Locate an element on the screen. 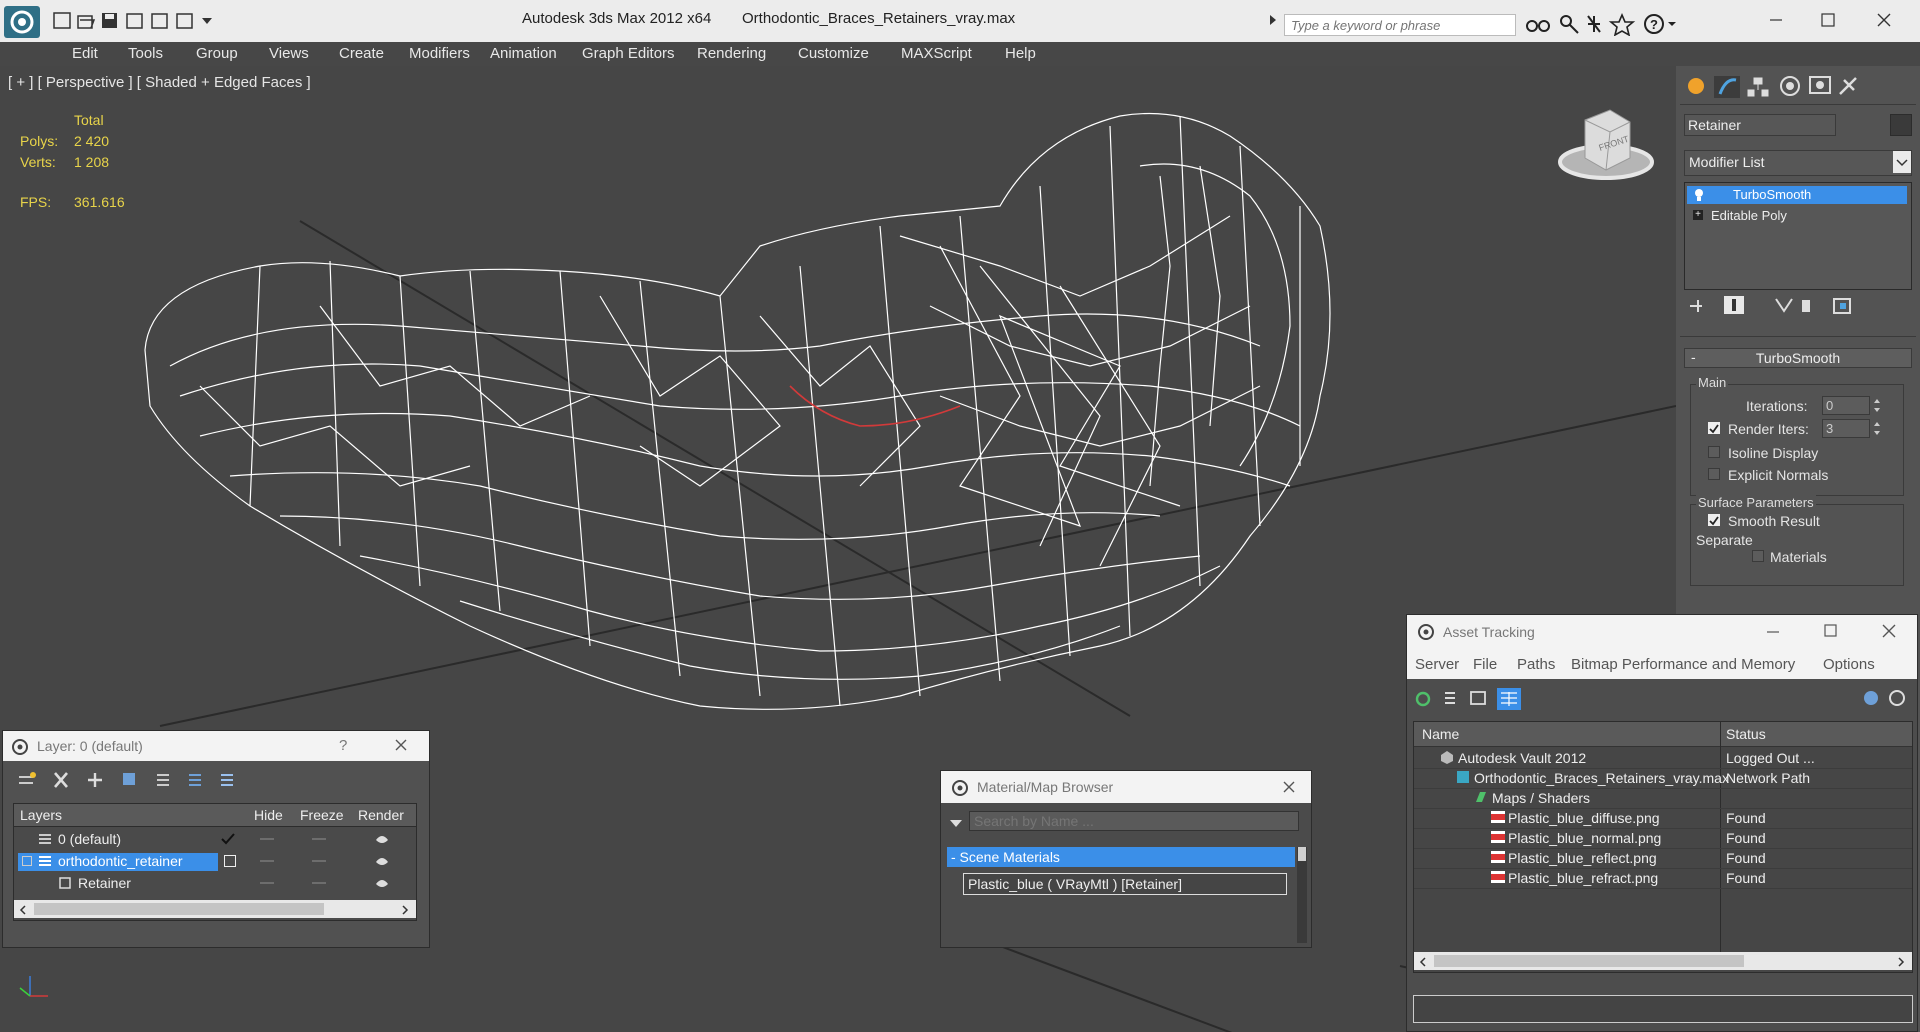  motion-tab-icon is located at coordinates (1790, 86).